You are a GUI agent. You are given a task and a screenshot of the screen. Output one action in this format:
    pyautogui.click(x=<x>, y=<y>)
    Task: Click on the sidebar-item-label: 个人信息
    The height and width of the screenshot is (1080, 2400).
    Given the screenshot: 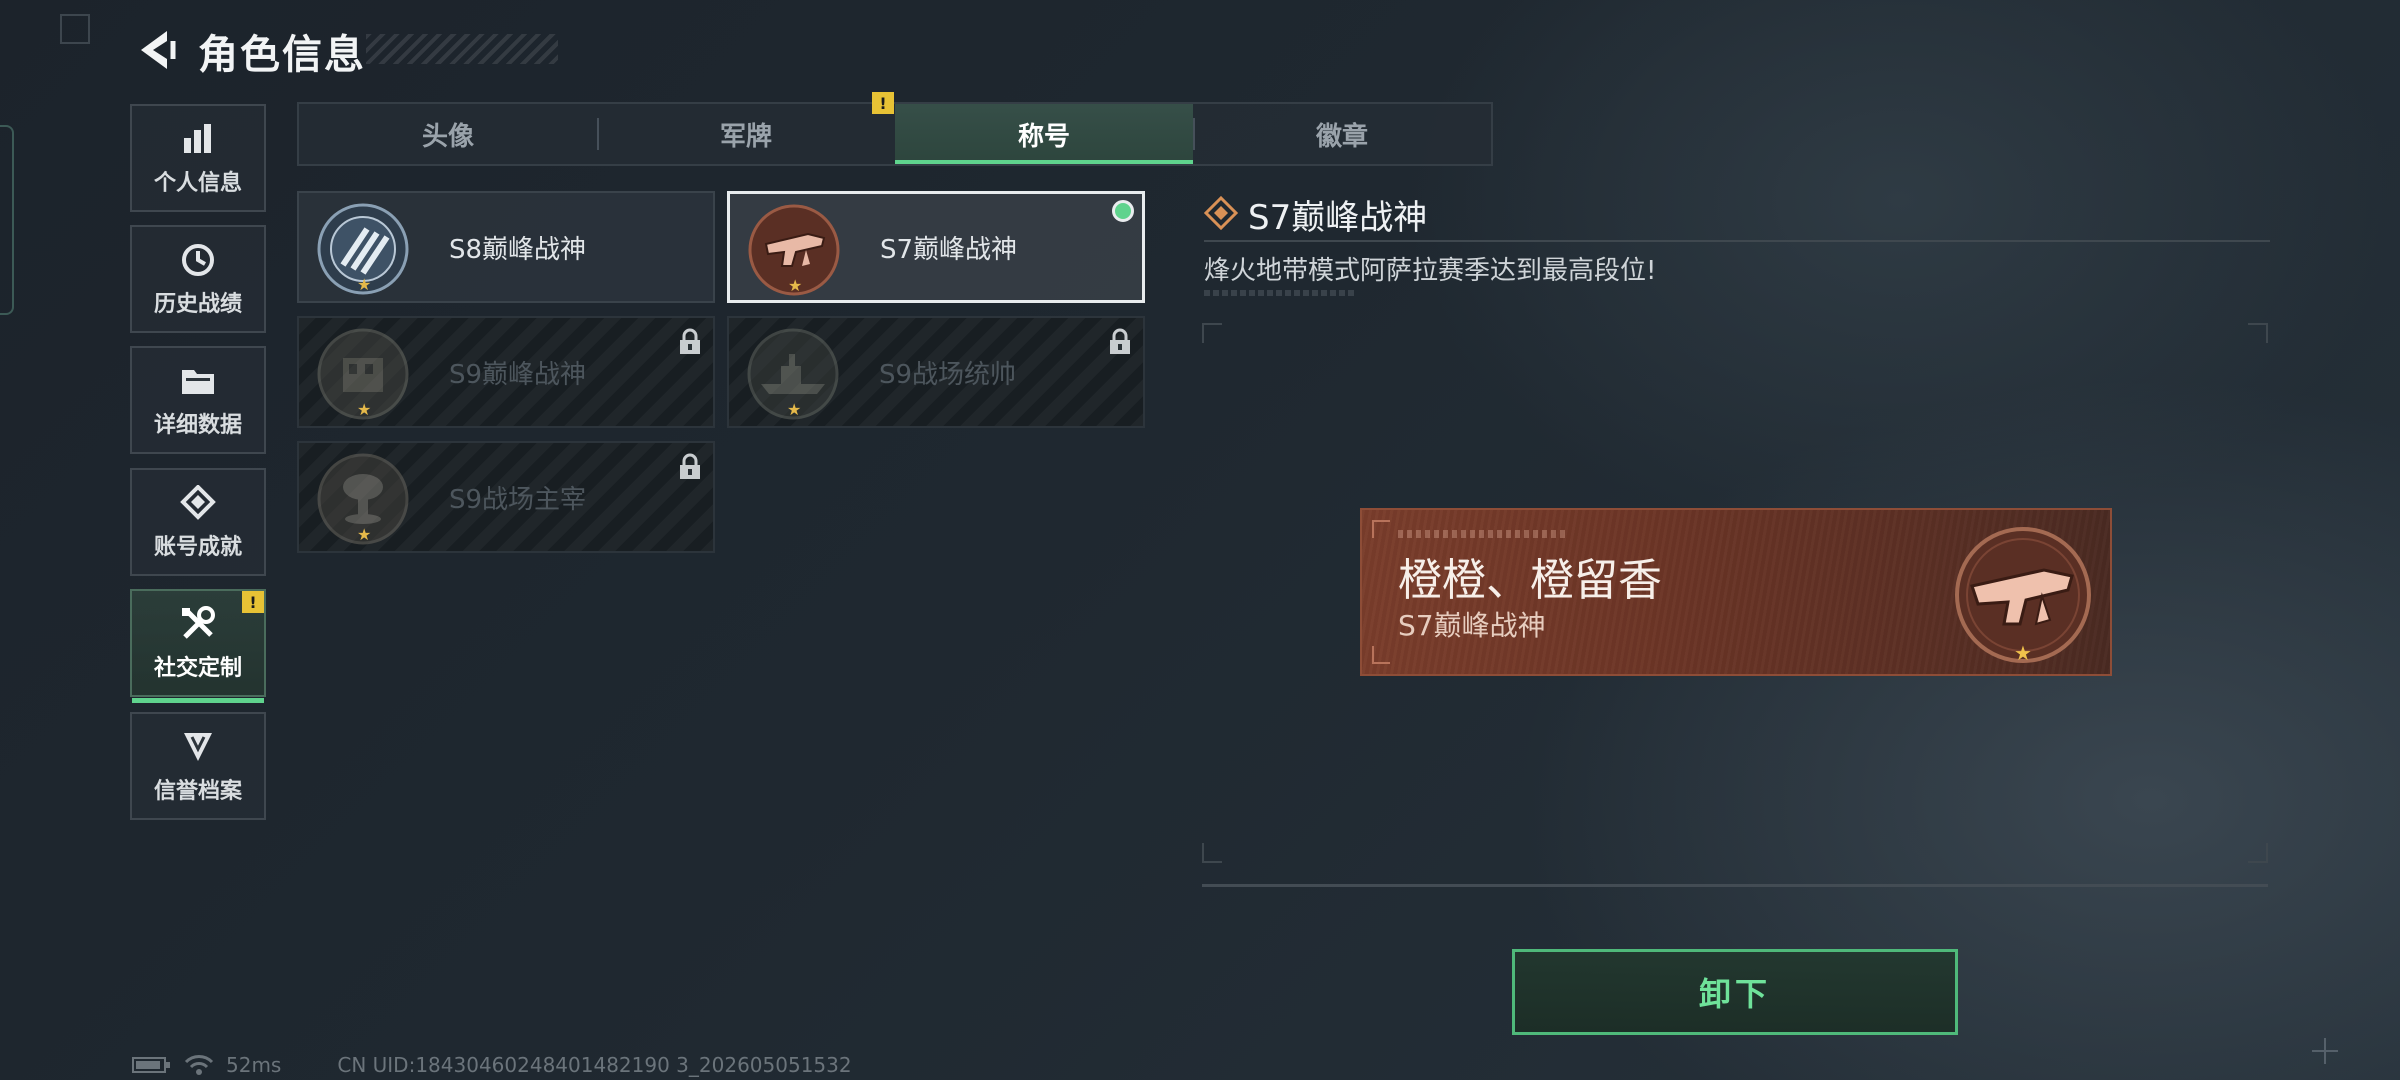 What is the action you would take?
    pyautogui.click(x=197, y=183)
    